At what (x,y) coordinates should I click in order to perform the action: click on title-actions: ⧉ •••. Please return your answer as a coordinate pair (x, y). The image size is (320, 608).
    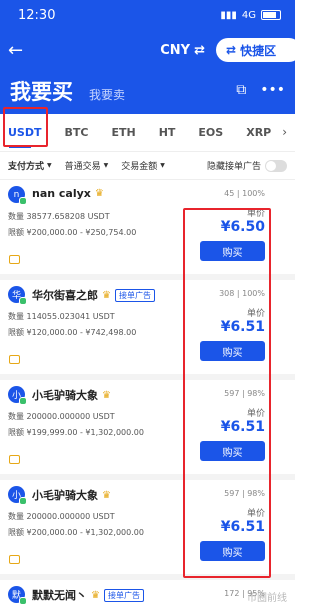
    Looking at the image, I should click on (260, 90).